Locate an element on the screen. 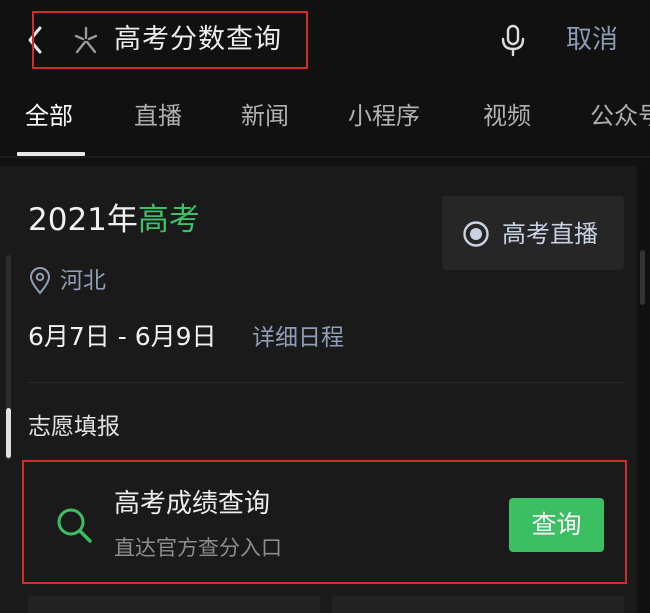 Image resolution: width=650 pixels, height=613 pixels. tab-divider is located at coordinates (325, 157).